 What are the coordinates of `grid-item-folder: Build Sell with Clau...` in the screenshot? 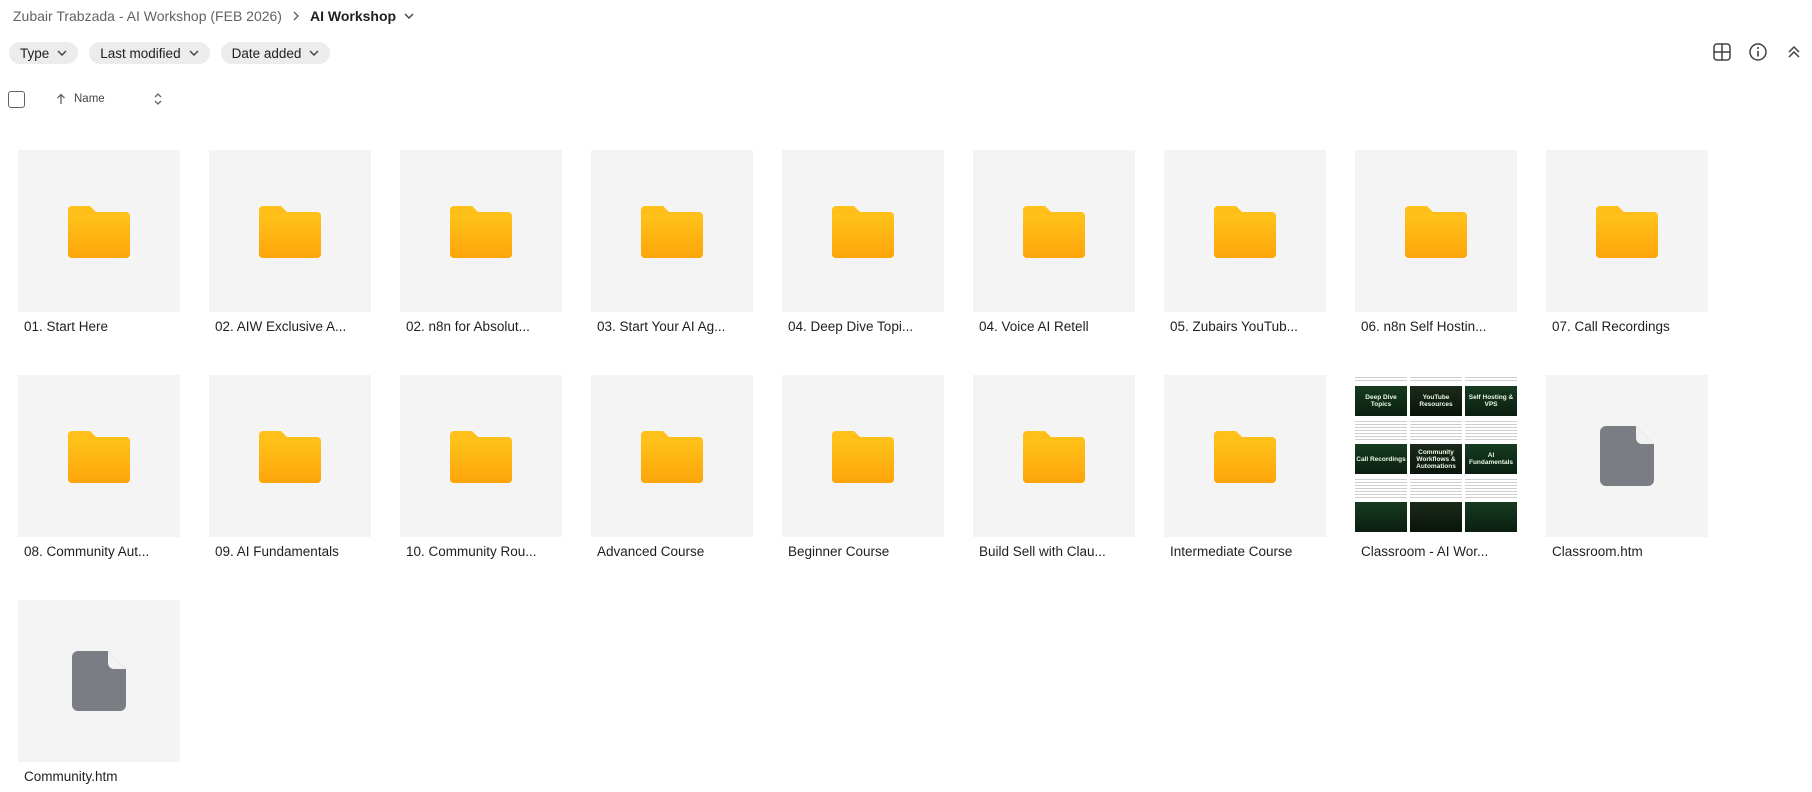 It's located at (1054, 468).